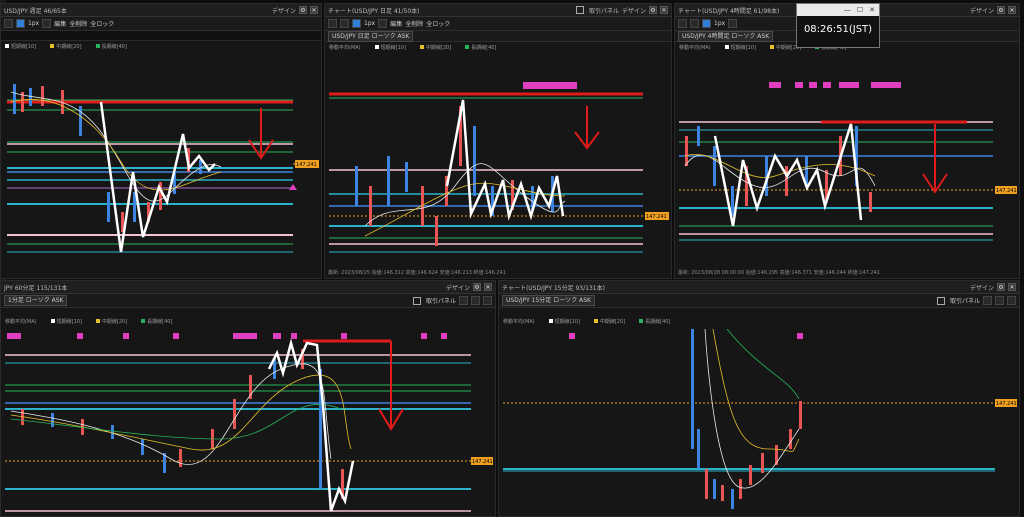 The image size is (1024, 517). Describe the element at coordinates (248, 301) in the screenshot. I see `panel-toolbar: 1分足 ローソク ASK 取引パネル` at that location.